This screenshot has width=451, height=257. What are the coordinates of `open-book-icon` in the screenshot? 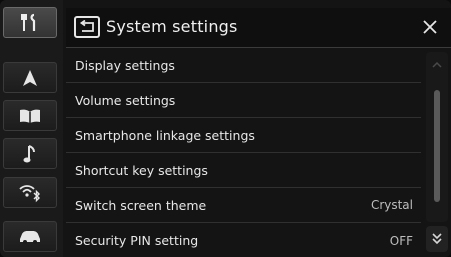 It's located at (30, 116).